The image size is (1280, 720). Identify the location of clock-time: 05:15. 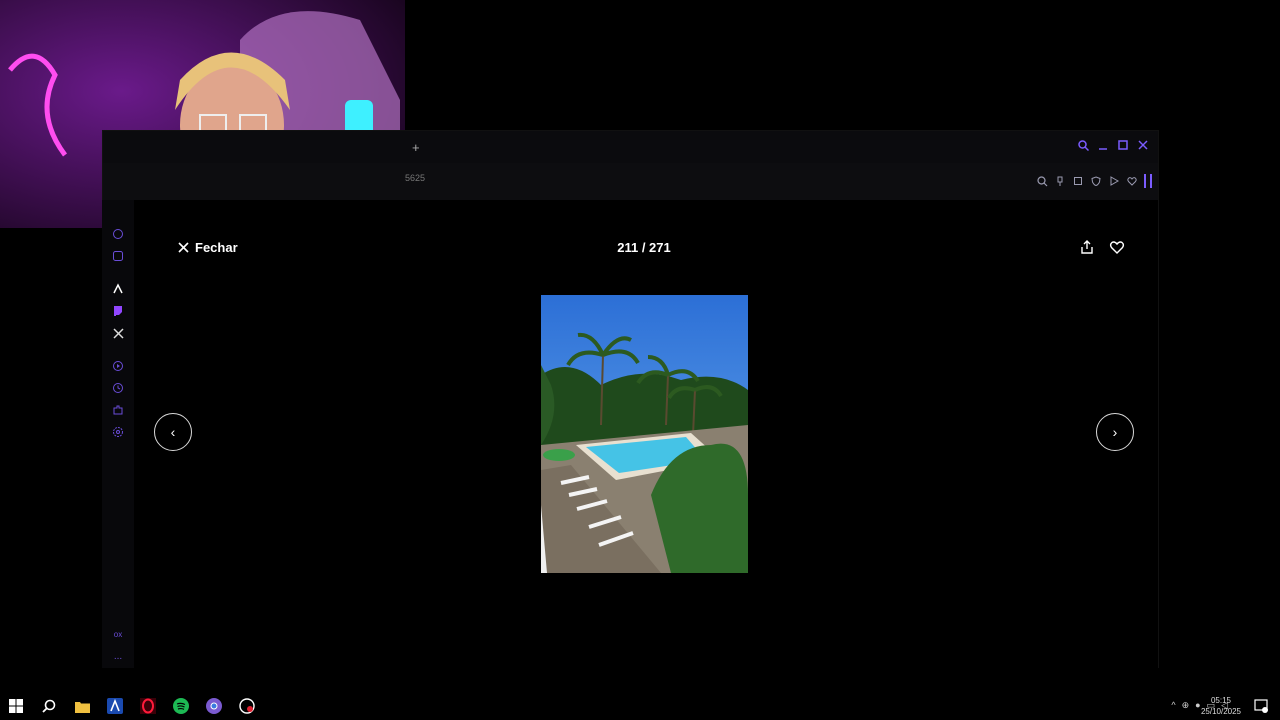
(1220, 700).